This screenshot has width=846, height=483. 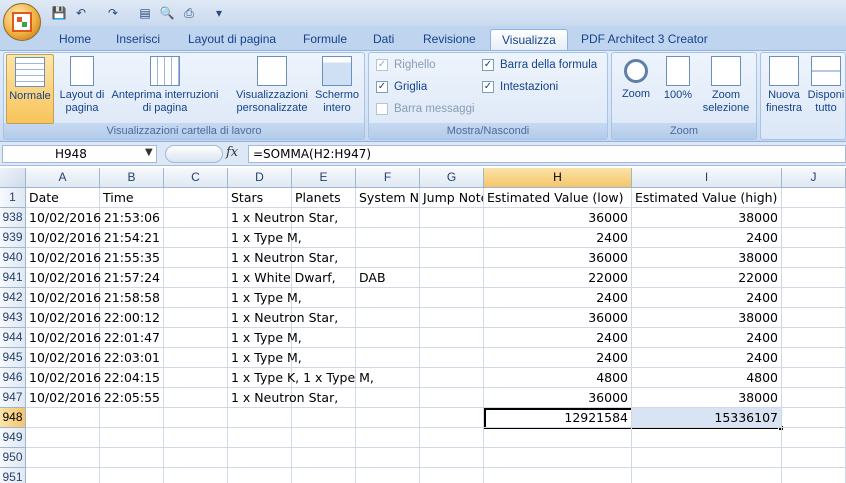 What do you see at coordinates (388, 278) in the screenshot?
I see `table-cell: DAB` at bounding box center [388, 278].